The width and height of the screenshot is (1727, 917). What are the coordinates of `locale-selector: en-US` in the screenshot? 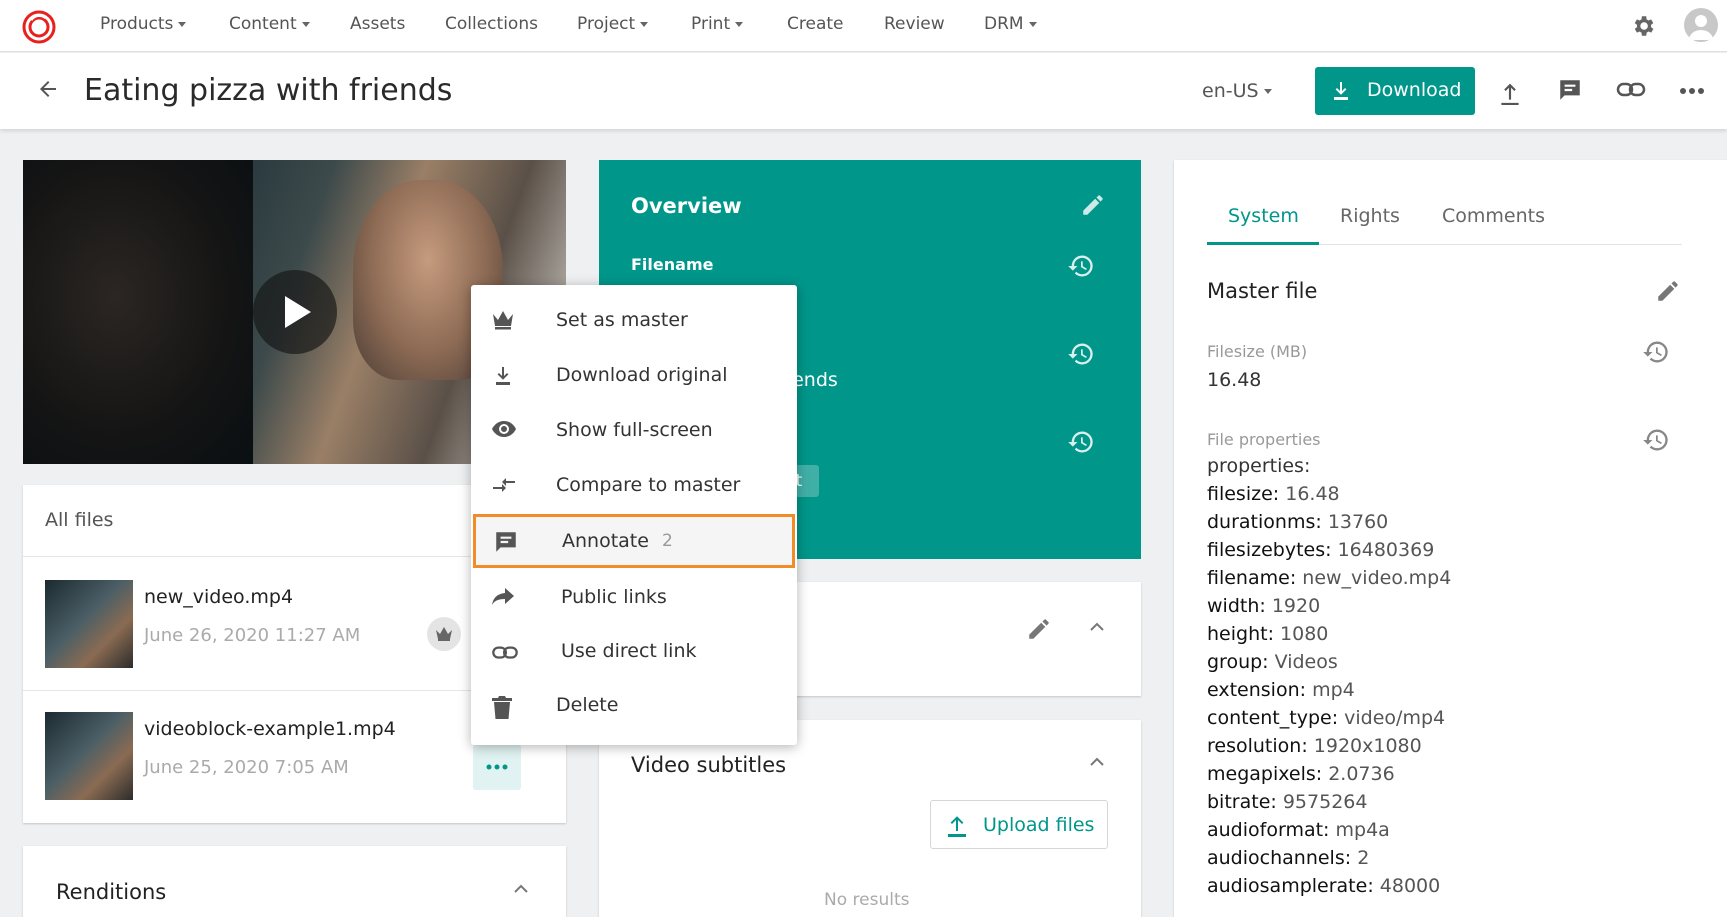 It's located at (1237, 91).